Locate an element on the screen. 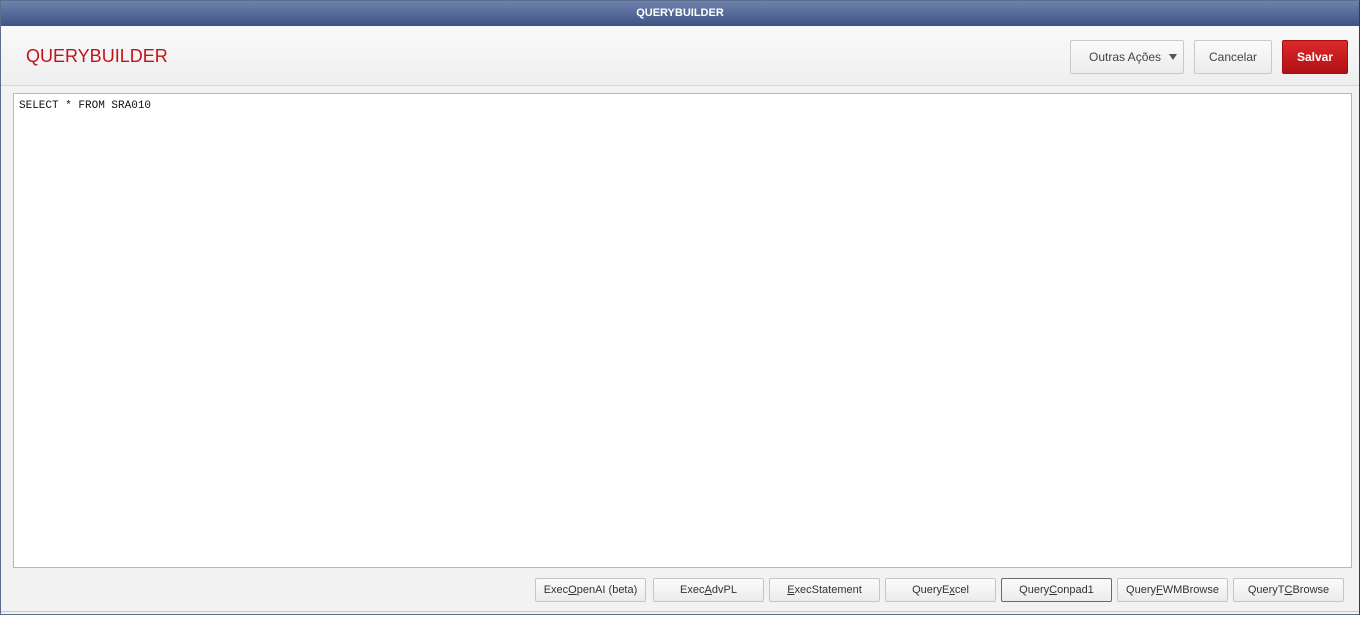 This screenshot has height=619, width=1362. exec-openai-button: ExecOpenAI (beta) is located at coordinates (590, 590).